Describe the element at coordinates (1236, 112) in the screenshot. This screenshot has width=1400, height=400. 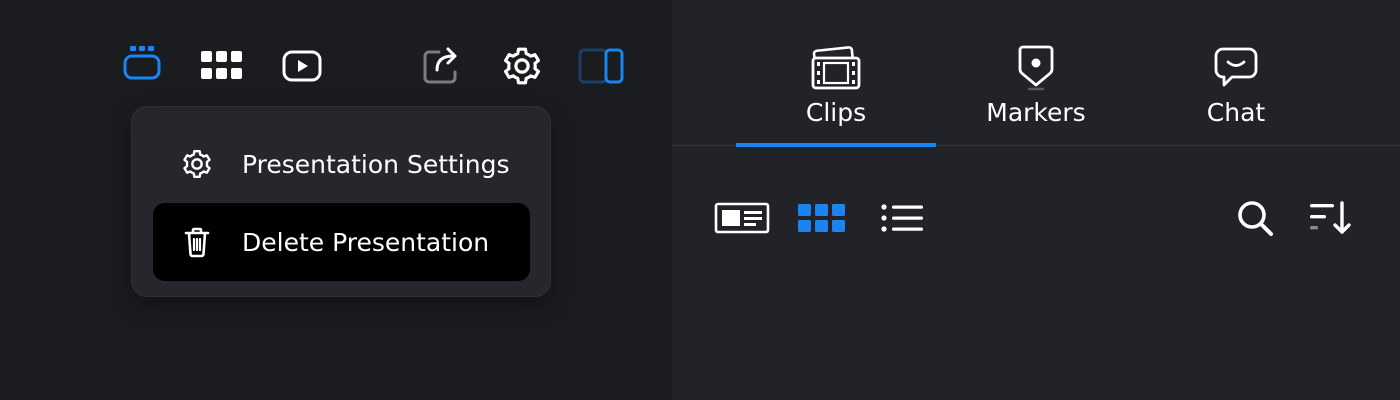
I see `tab-chat-label: Chat` at that location.